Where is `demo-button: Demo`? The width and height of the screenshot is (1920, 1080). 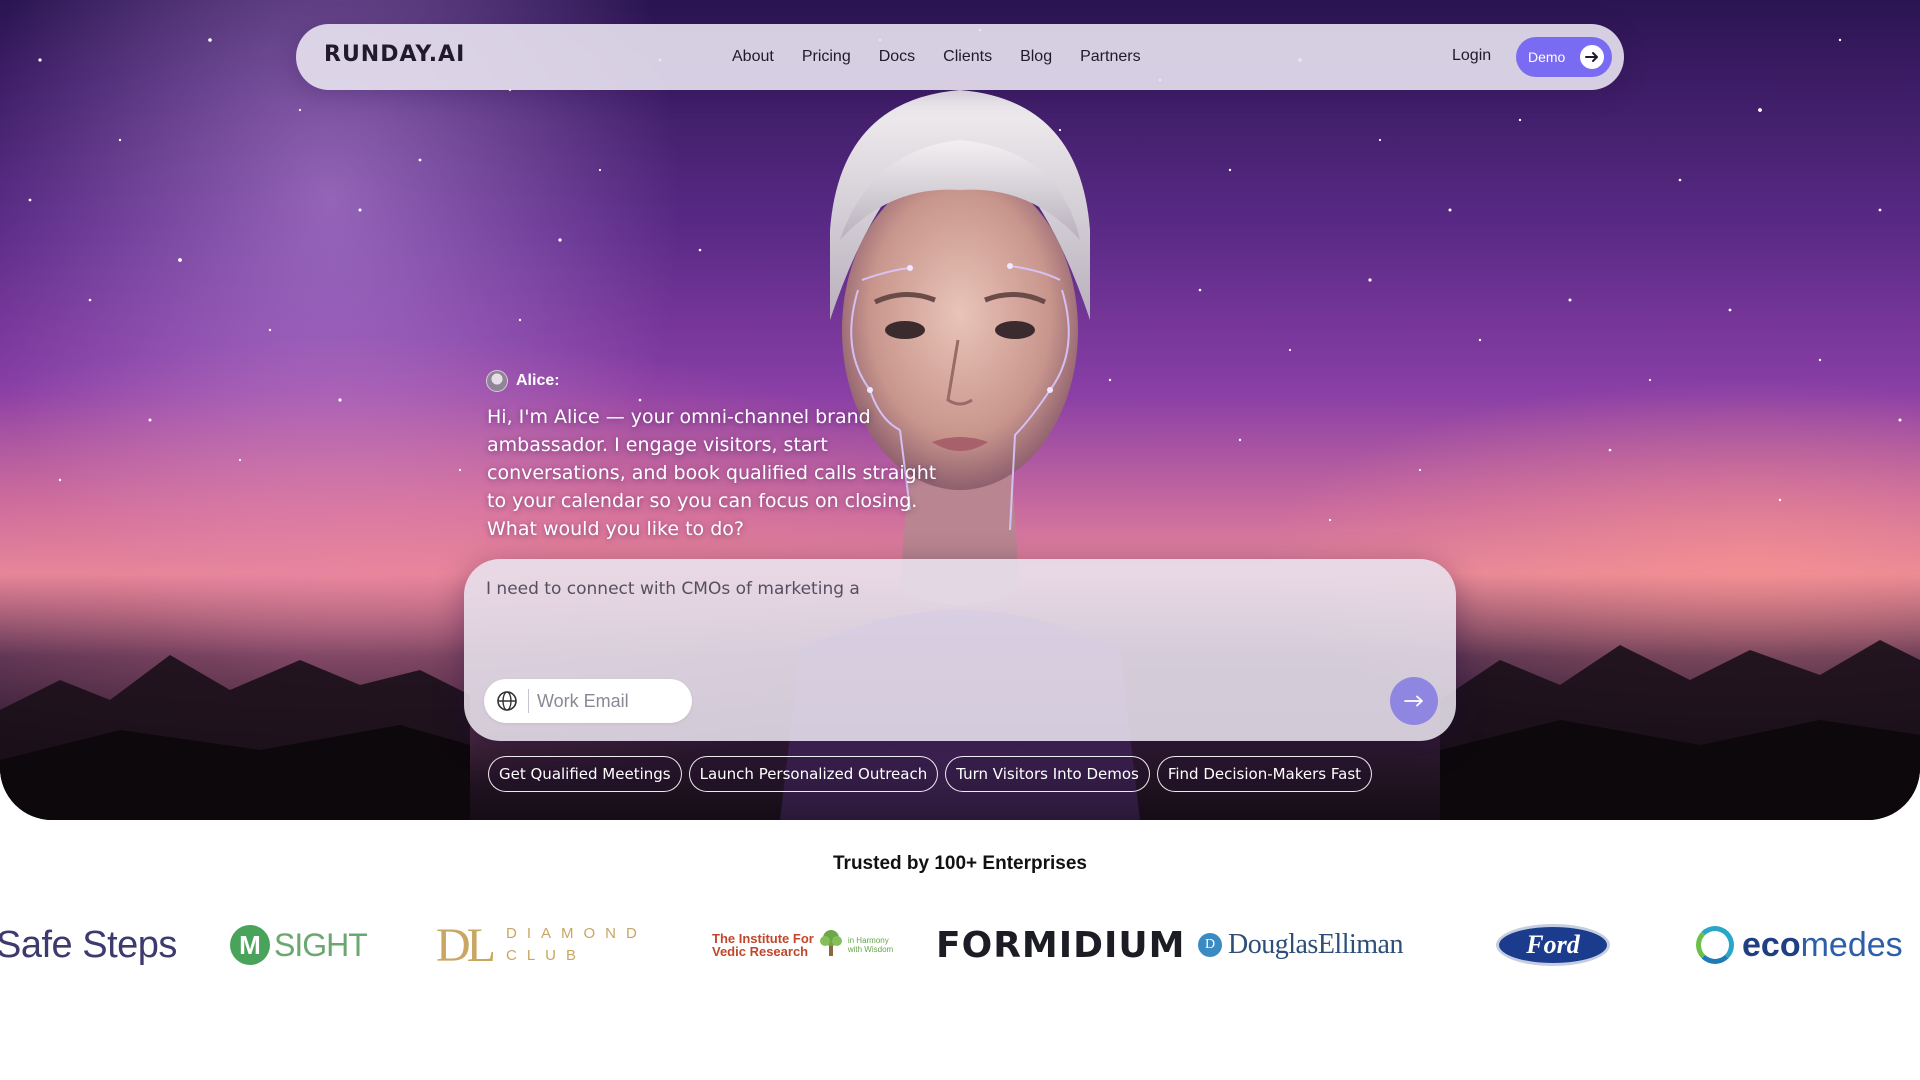
demo-button: Demo is located at coordinates (1564, 57).